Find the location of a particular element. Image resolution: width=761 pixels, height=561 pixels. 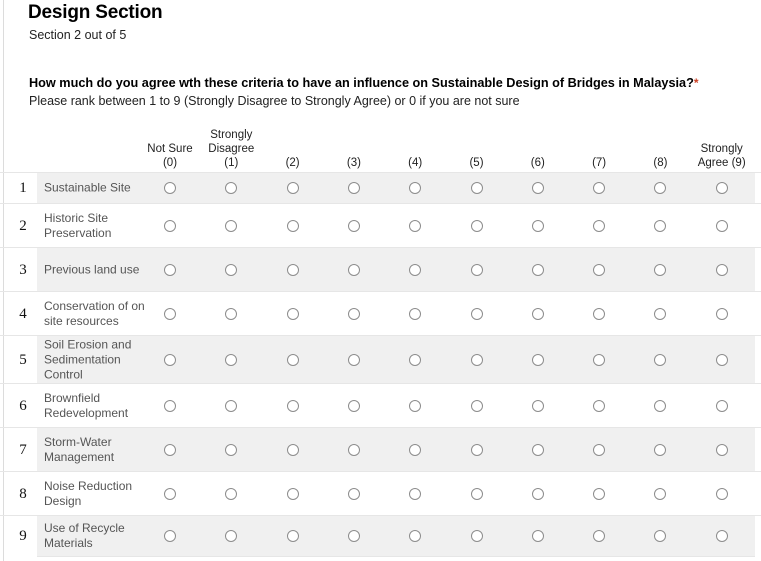

radio-cell-r2-c7 is located at coordinates (599, 226).